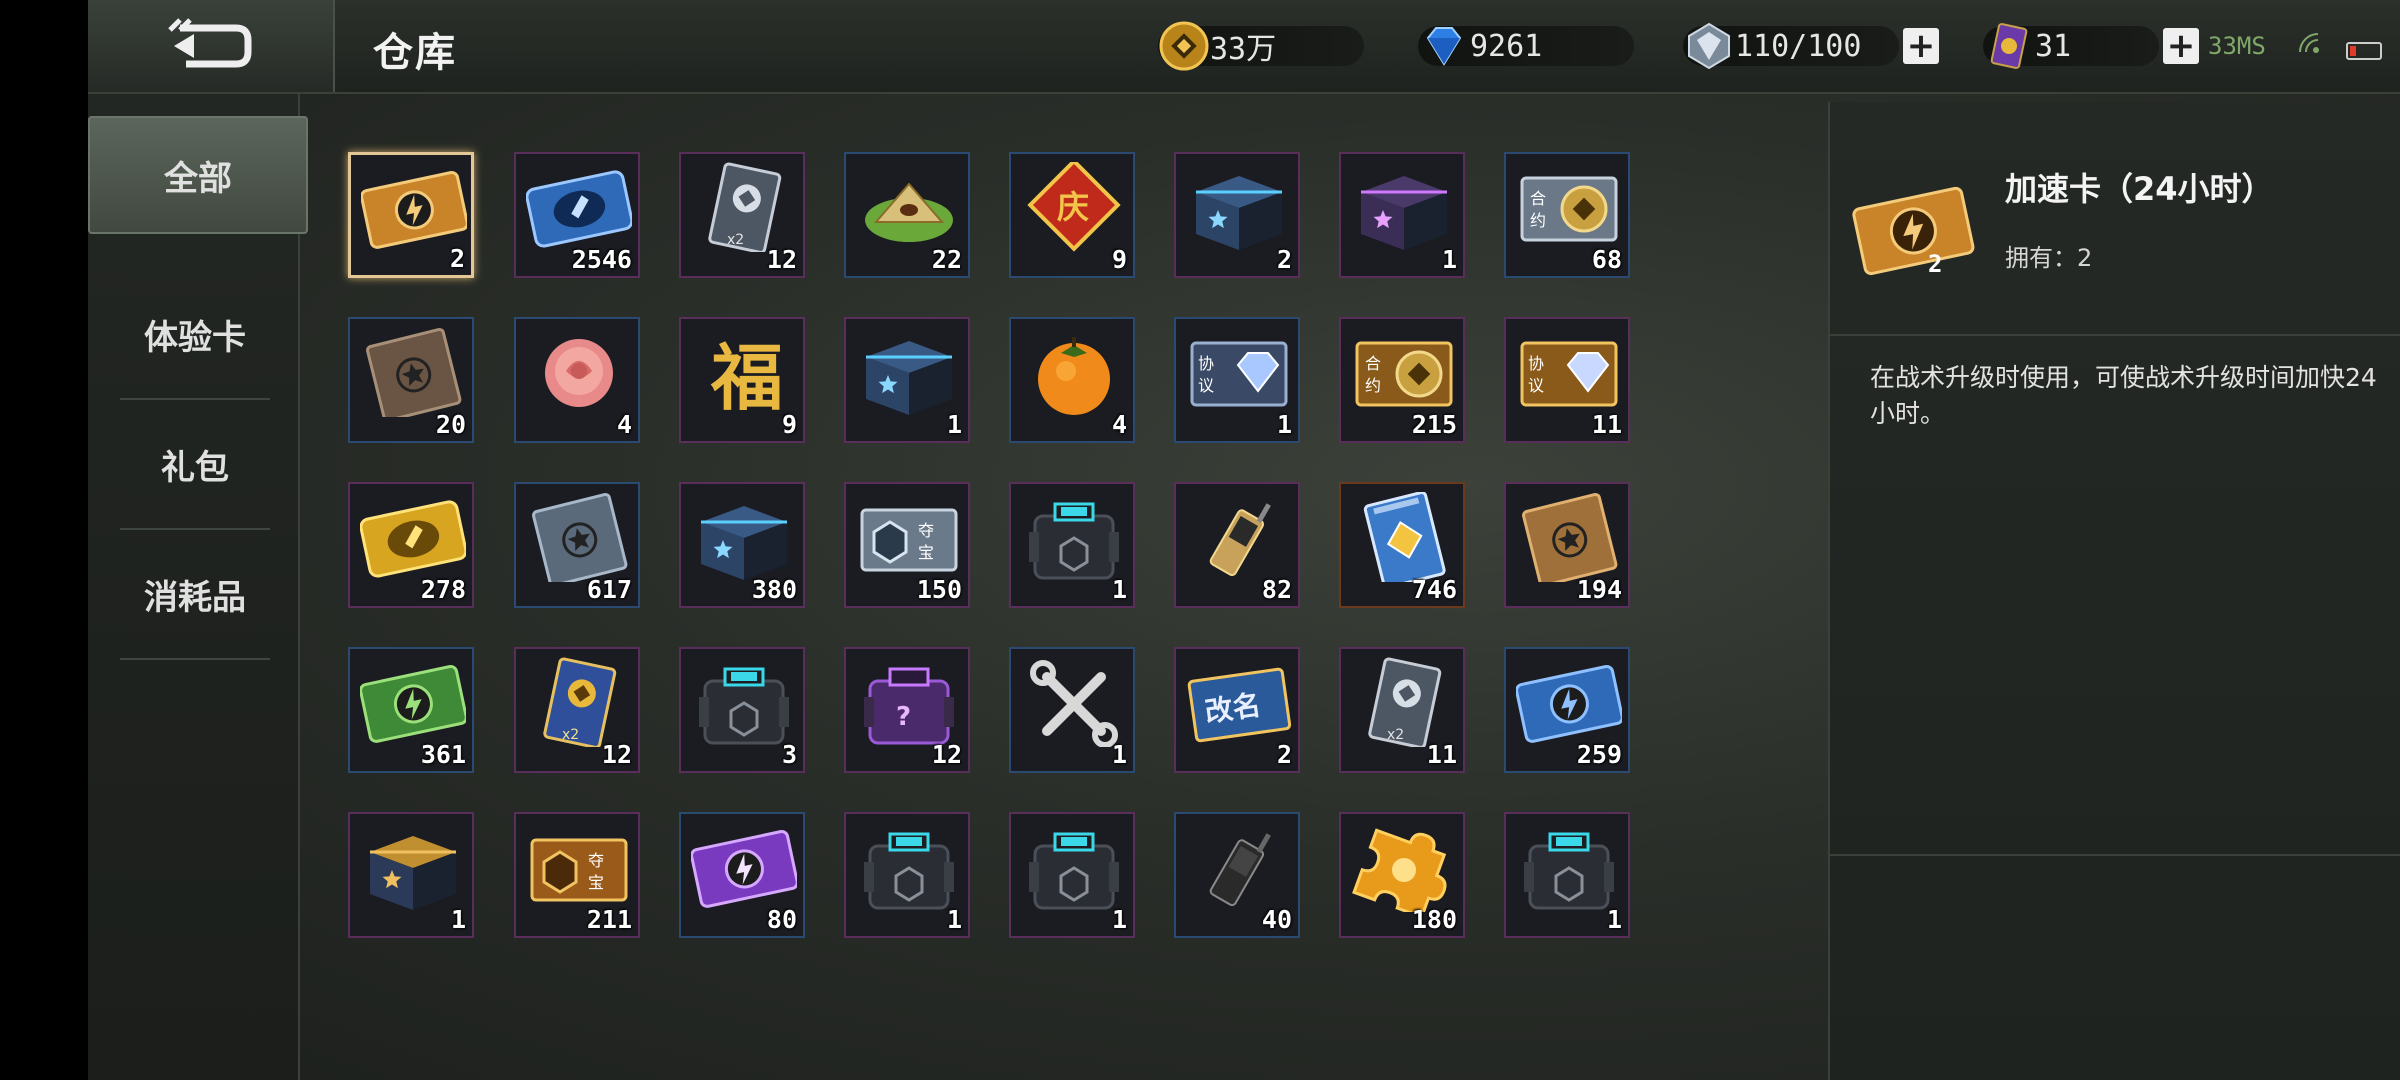 The image size is (2400, 1080). Describe the element at coordinates (742, 875) in the screenshot. I see `inventory-slot: 80` at that location.